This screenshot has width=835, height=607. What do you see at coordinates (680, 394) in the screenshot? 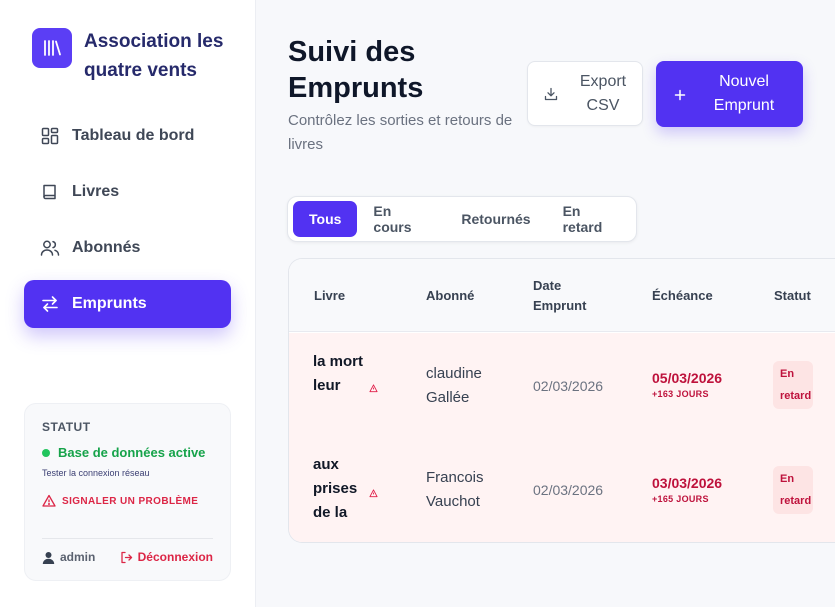
I see `days-overdue: +163 JOURS` at bounding box center [680, 394].